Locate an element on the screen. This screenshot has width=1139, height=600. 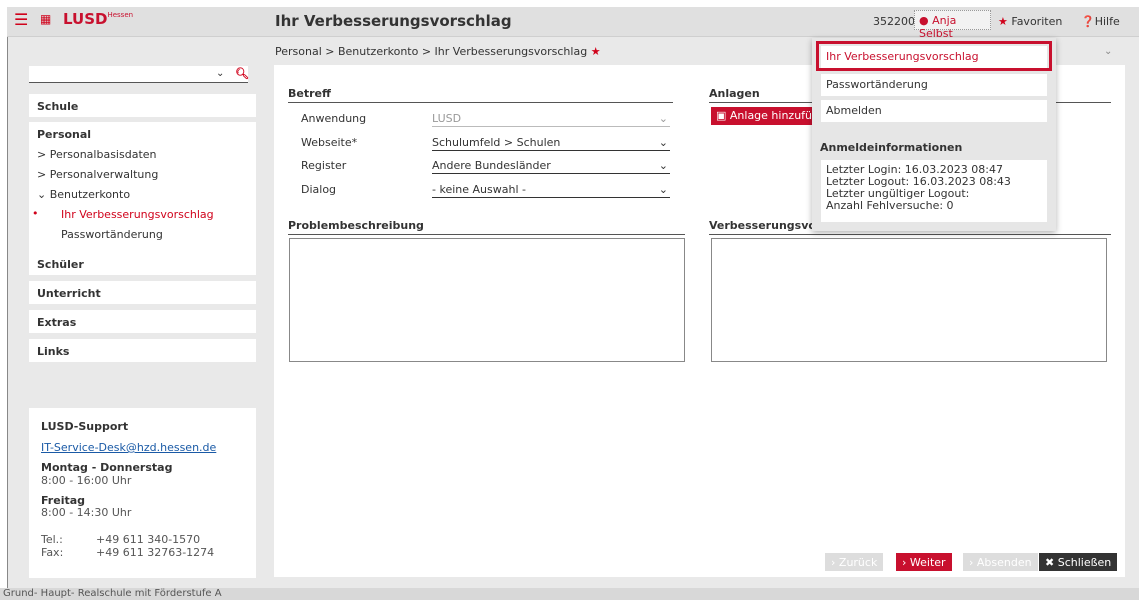
register-select: Andere Bundesländer ⌄ is located at coordinates (551, 166).